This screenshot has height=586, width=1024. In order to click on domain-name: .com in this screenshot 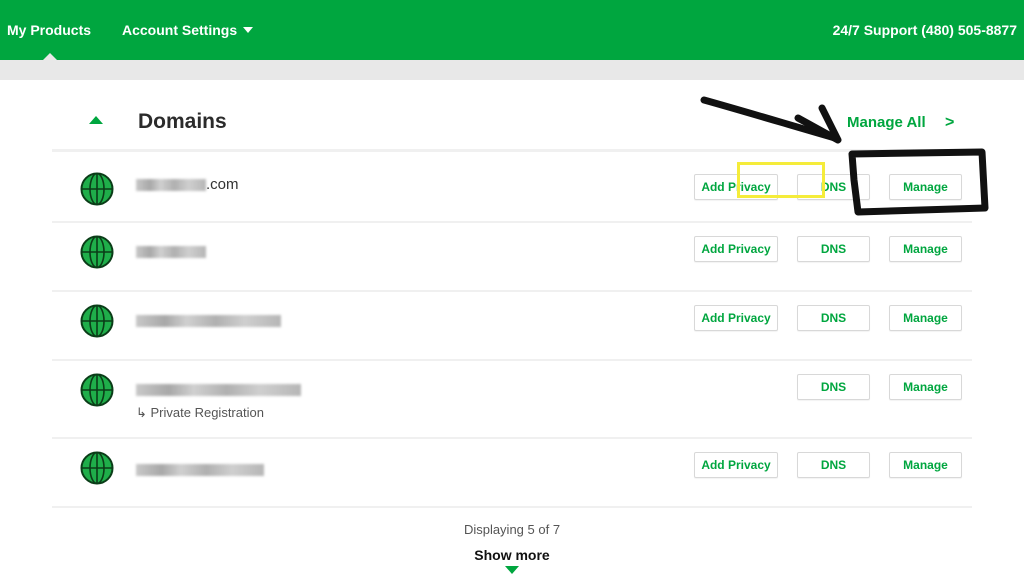, I will do `click(187, 184)`.